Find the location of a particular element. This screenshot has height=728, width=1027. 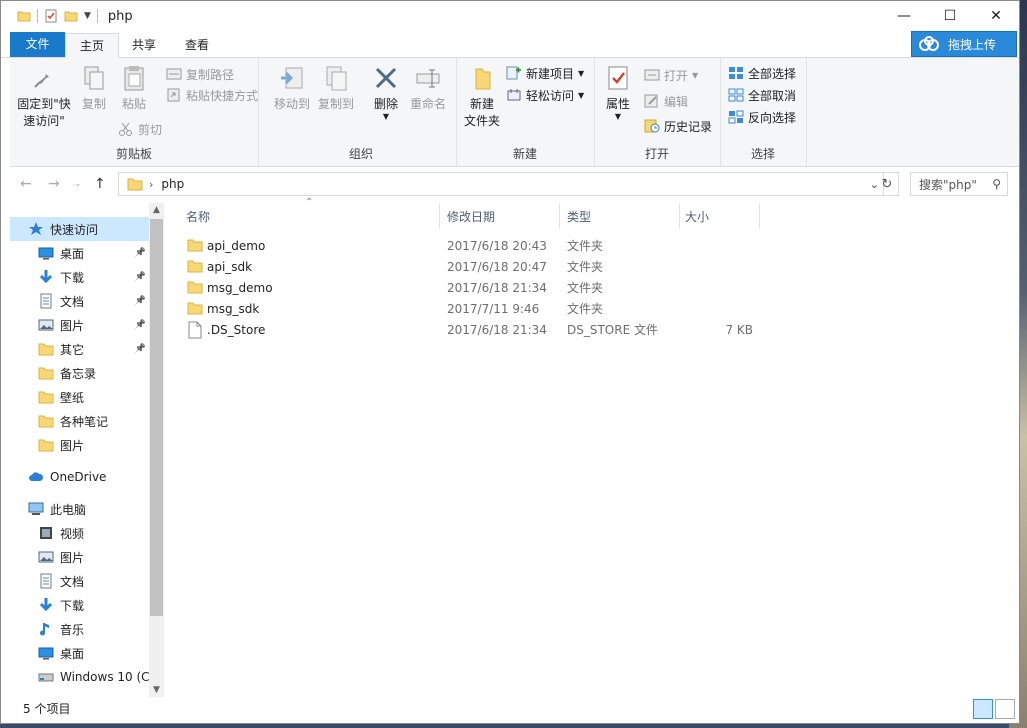

delete-button: 删除 ▼ is located at coordinates (386, 92).